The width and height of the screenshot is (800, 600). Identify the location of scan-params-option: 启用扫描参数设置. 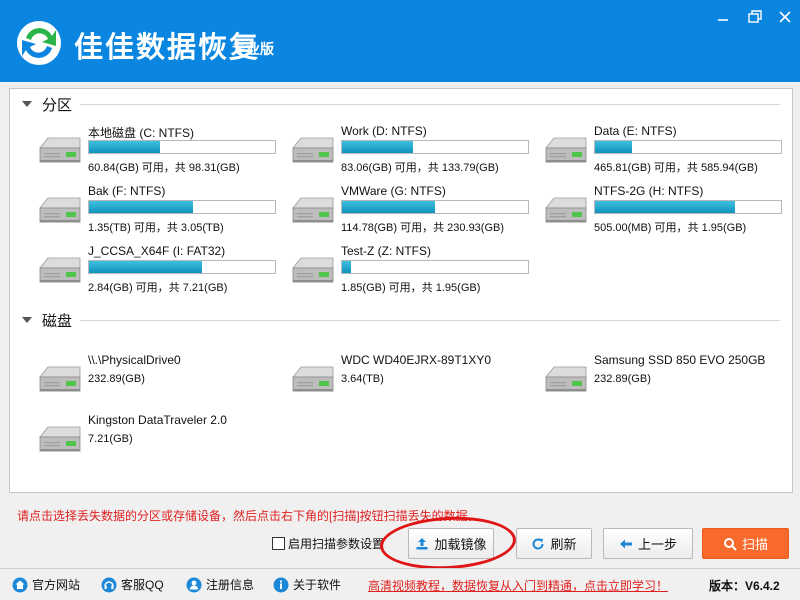
(328, 543).